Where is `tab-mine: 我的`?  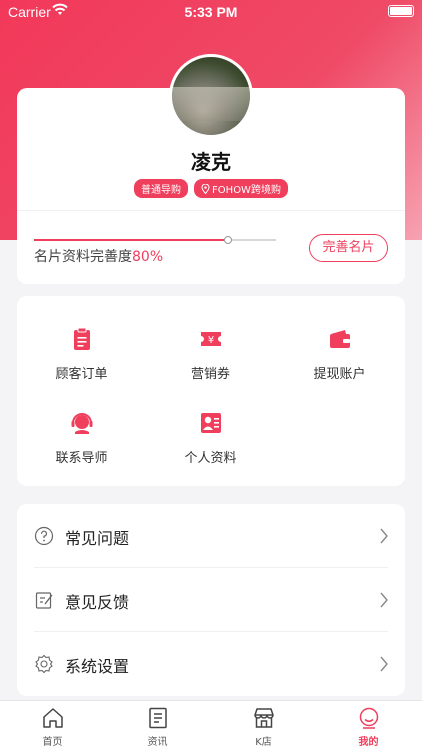
tab-mine: 我的 is located at coordinates (368, 727).